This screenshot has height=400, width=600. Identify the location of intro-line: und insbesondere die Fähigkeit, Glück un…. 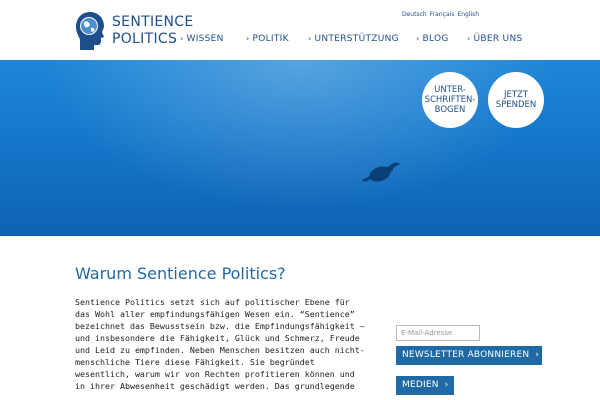
(217, 338).